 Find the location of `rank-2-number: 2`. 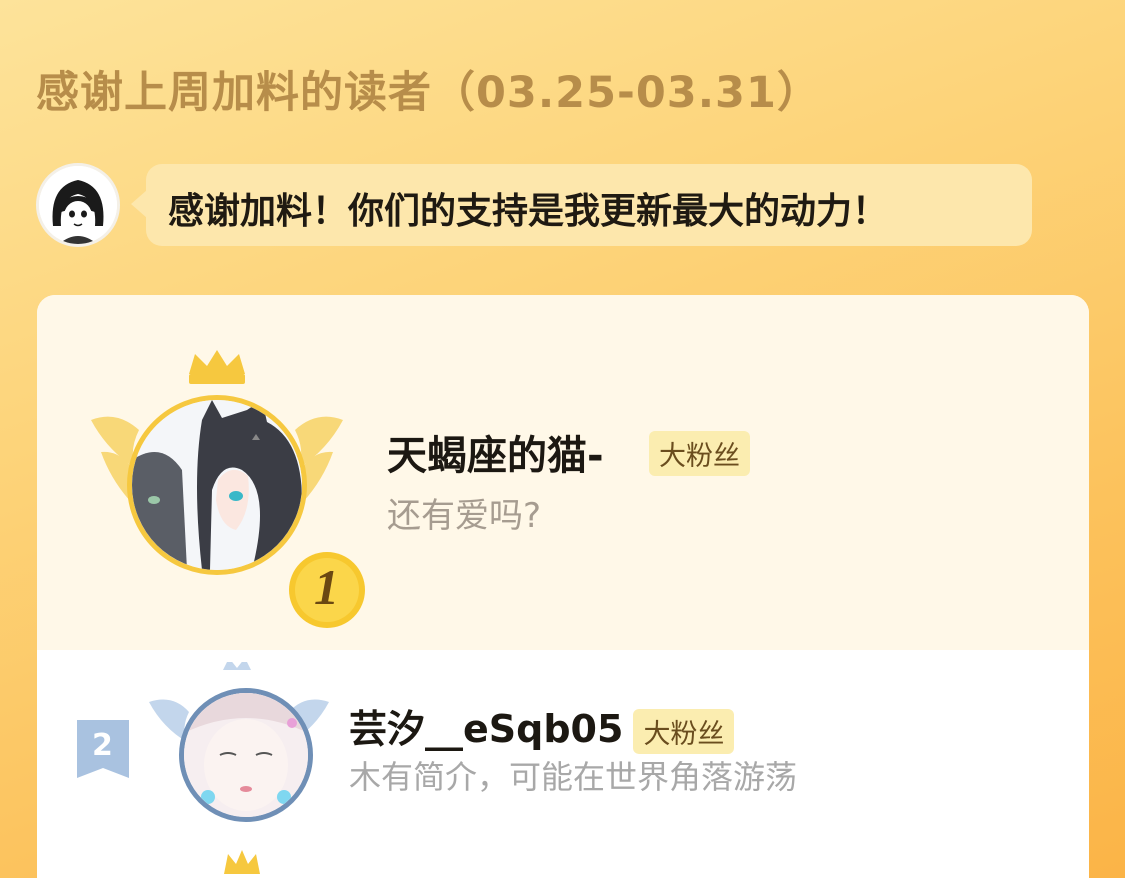

rank-2-number: 2 is located at coordinates (102, 745).